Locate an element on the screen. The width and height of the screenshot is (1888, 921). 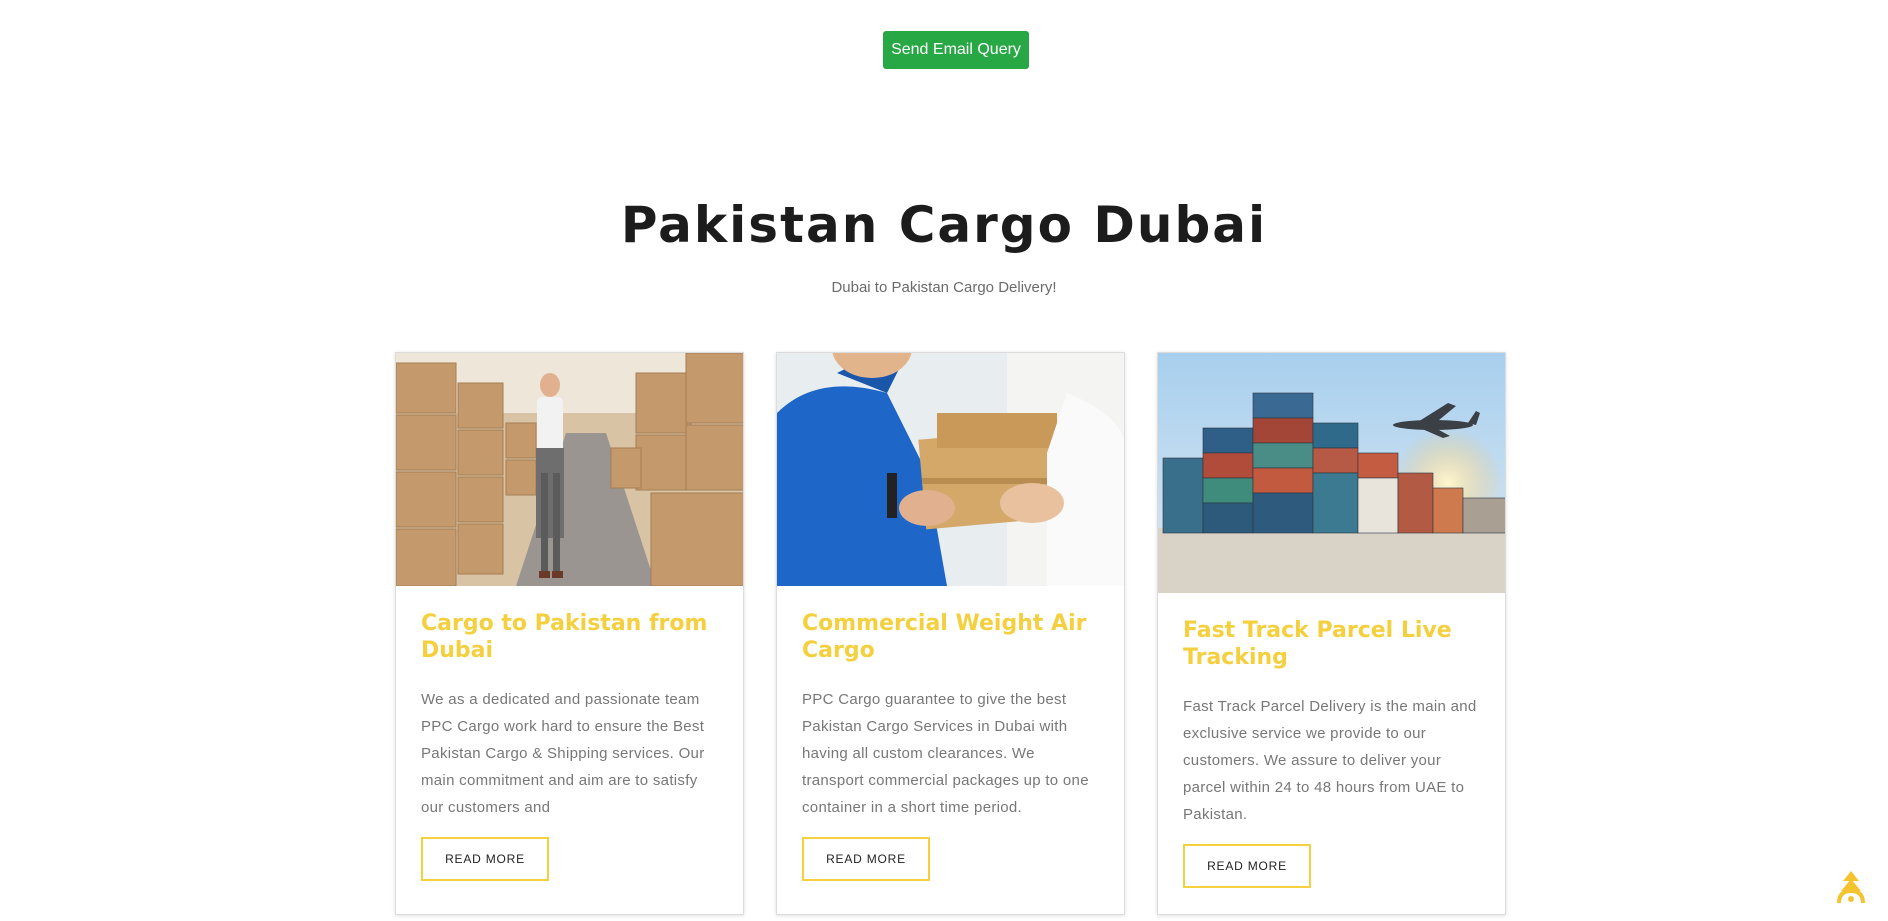
parcel-handover-image is located at coordinates (950, 469).